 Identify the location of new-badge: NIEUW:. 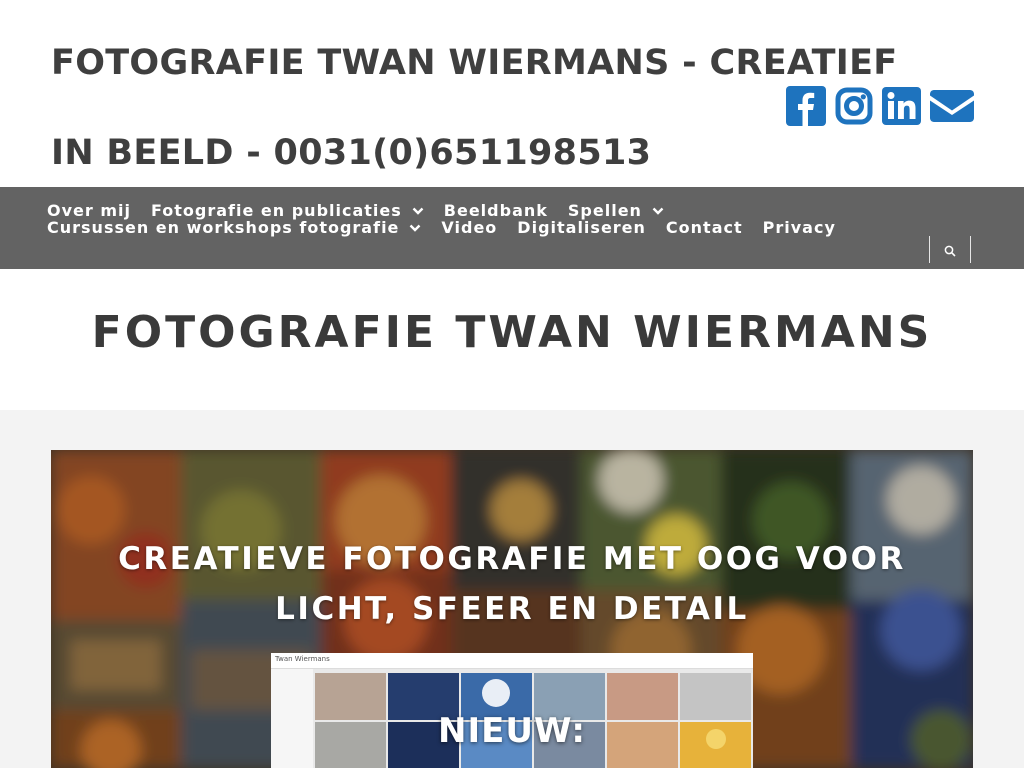
(512, 731).